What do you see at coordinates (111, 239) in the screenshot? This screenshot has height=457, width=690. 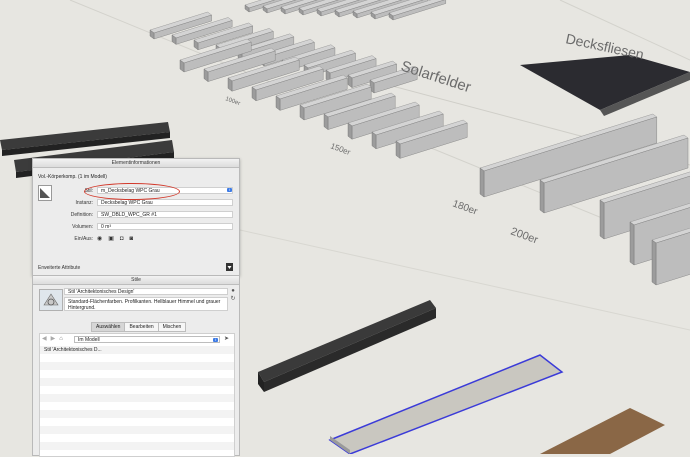 I see `lock-icon: ▣` at bounding box center [111, 239].